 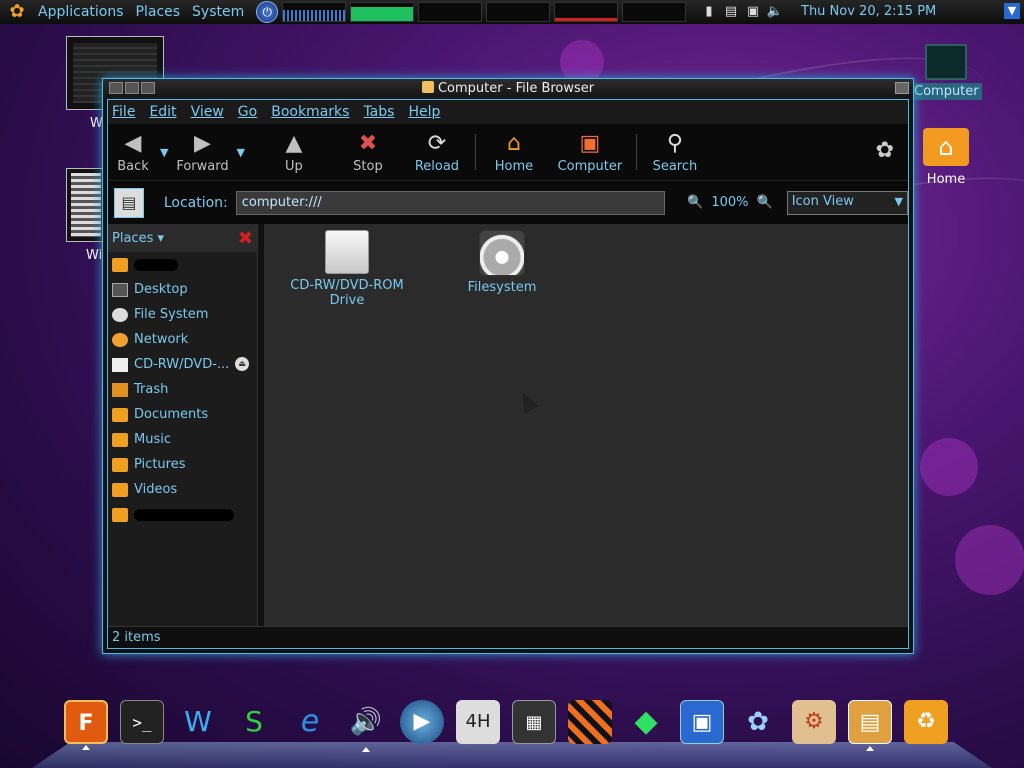 I want to click on forward-history-dropdown: ▼, so click(x=240, y=152).